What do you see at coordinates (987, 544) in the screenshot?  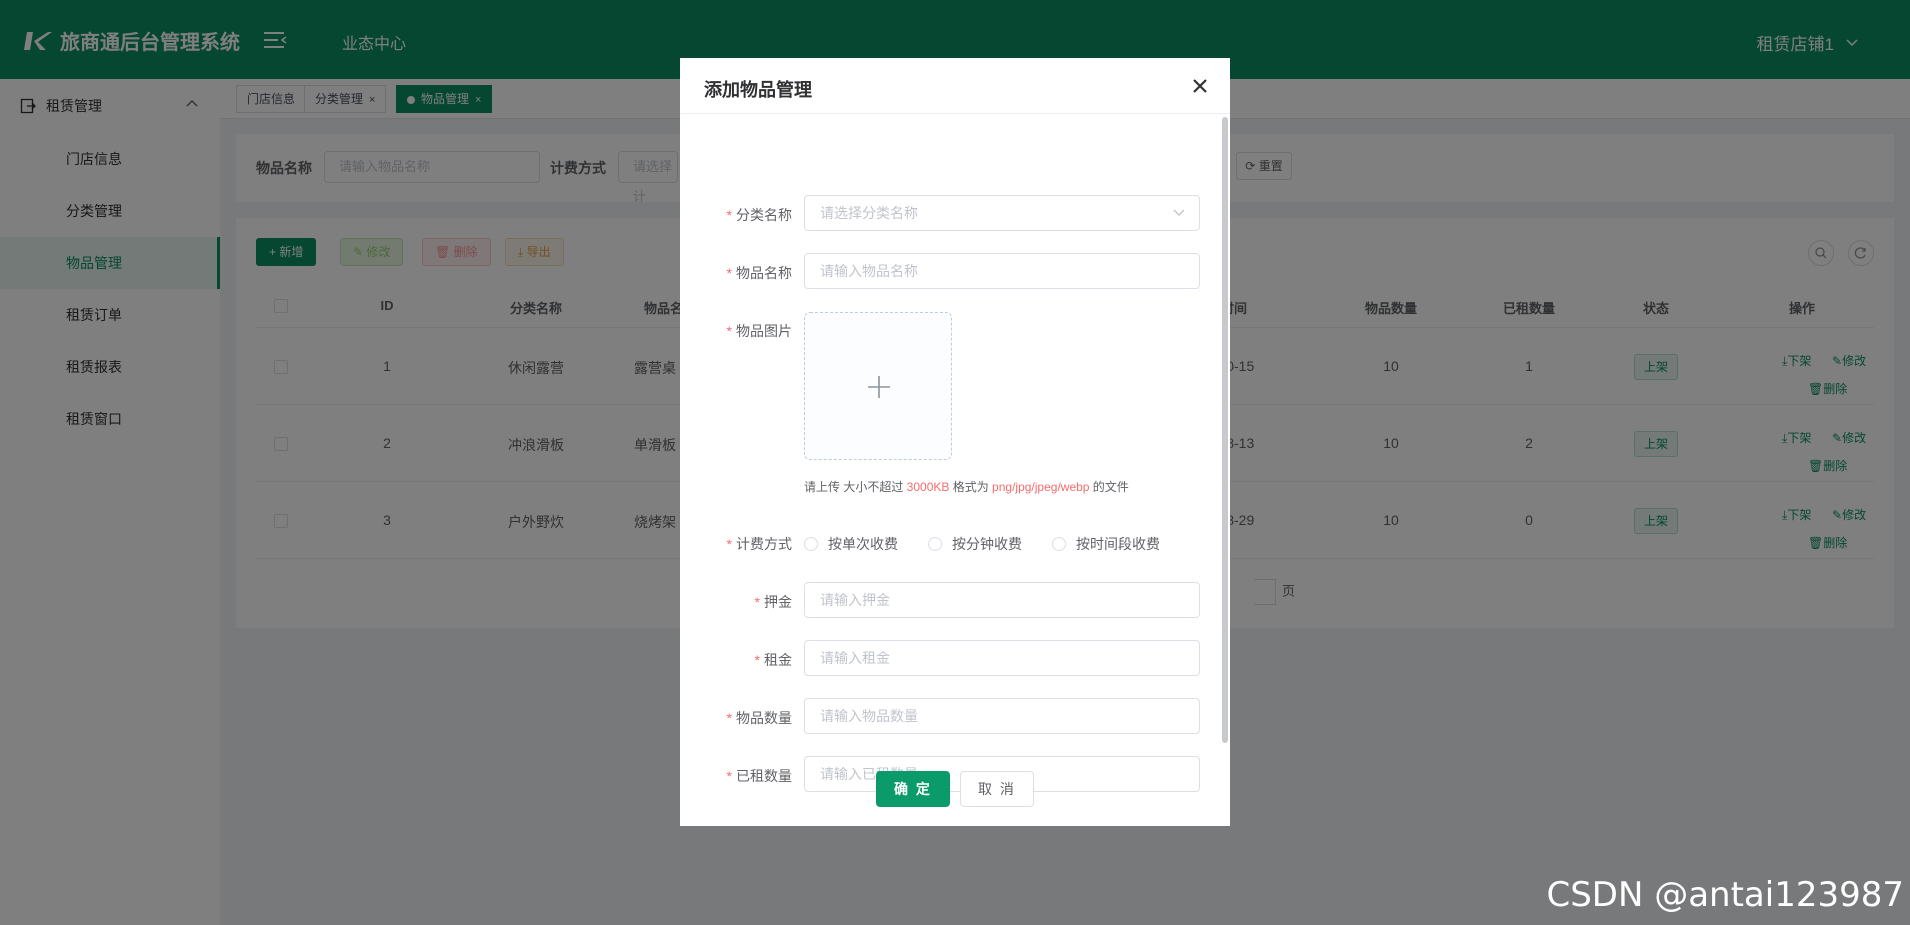 I see `radio-label: 按分钟收费` at bounding box center [987, 544].